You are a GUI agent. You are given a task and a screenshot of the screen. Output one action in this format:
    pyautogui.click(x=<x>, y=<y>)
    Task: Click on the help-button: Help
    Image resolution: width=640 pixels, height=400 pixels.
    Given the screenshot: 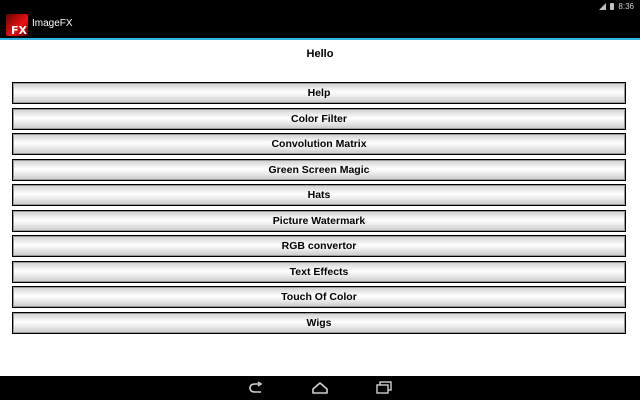 What is the action you would take?
    pyautogui.click(x=319, y=93)
    